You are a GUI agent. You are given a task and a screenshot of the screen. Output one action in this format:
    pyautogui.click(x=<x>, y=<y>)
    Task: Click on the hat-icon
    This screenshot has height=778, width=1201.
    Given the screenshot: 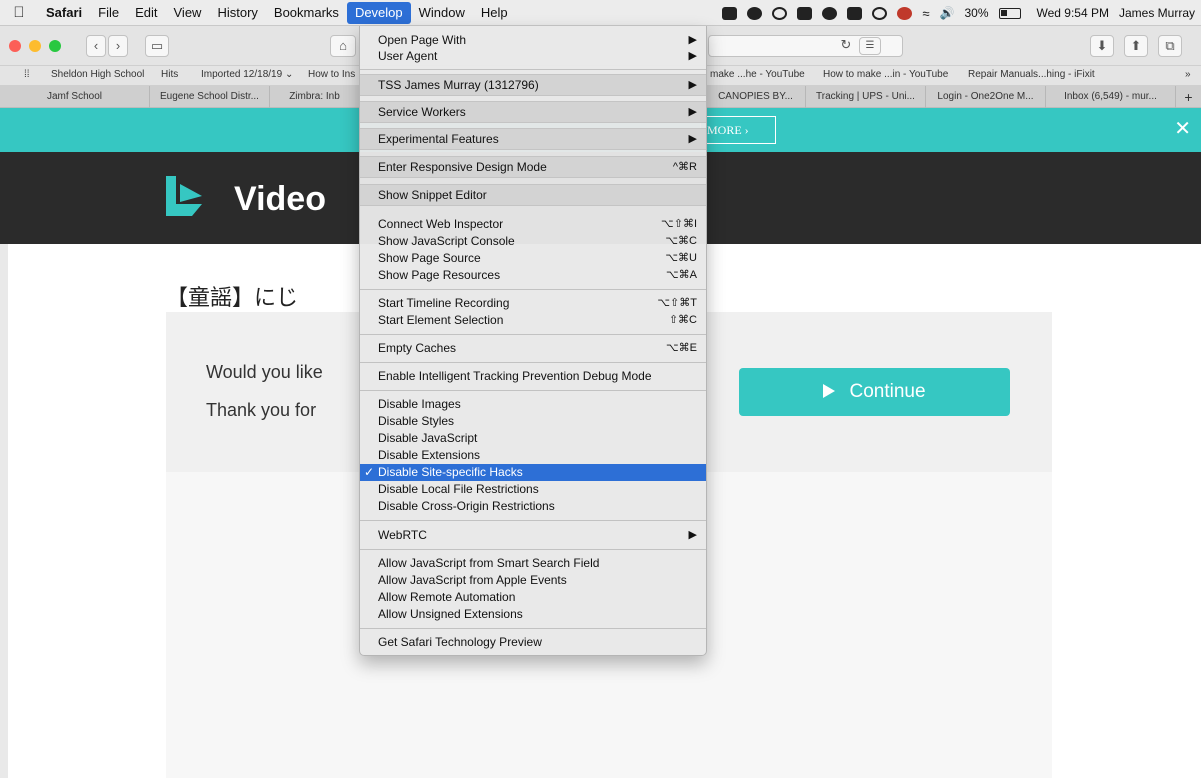 What is the action you would take?
    pyautogui.click(x=830, y=13)
    